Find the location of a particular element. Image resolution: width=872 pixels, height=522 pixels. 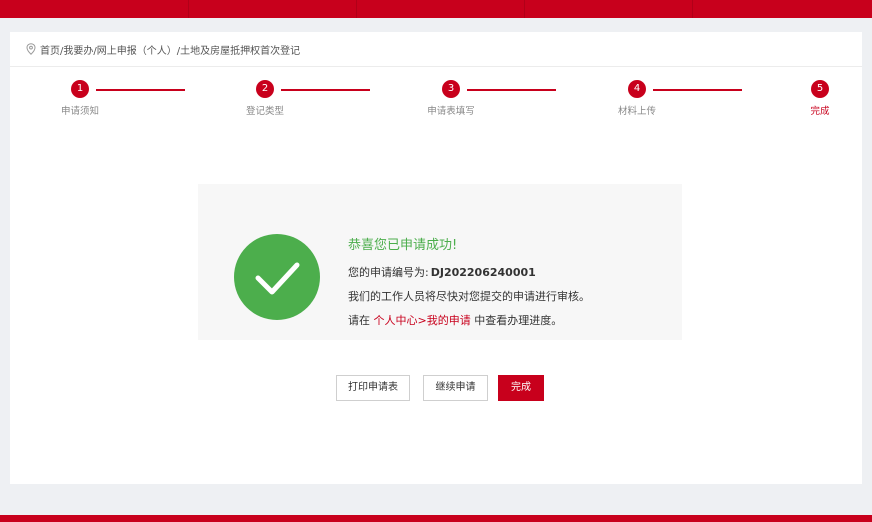

step-number: 1 is located at coordinates (80, 89).